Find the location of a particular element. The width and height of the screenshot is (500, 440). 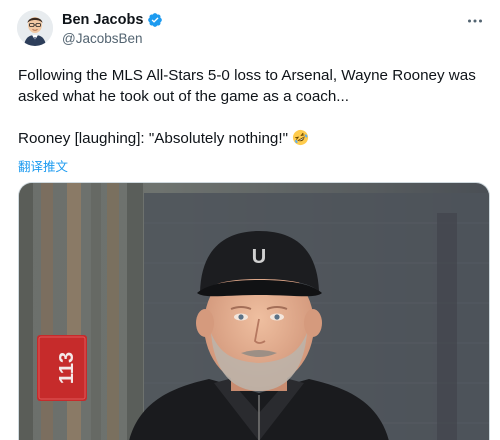

rolling-on-floor-laughing-emoji is located at coordinates (300, 137).